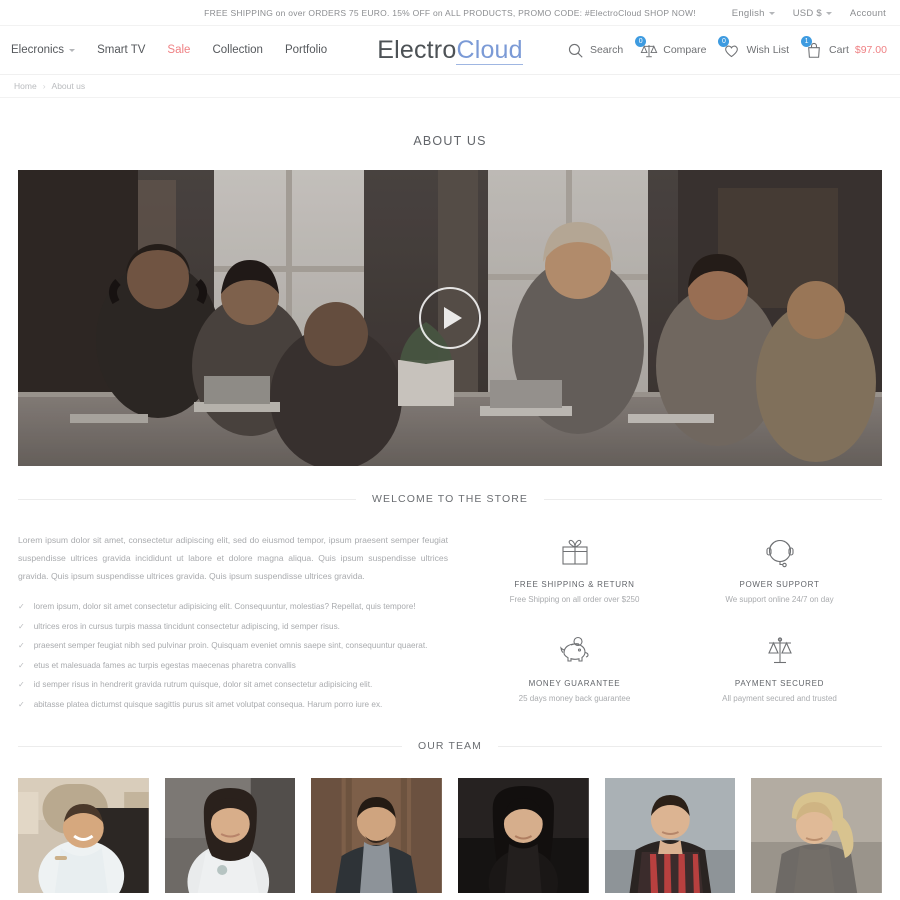 The height and width of the screenshot is (900, 900). Describe the element at coordinates (768, 50) in the screenshot. I see `wishlist-label: Wish List` at that location.